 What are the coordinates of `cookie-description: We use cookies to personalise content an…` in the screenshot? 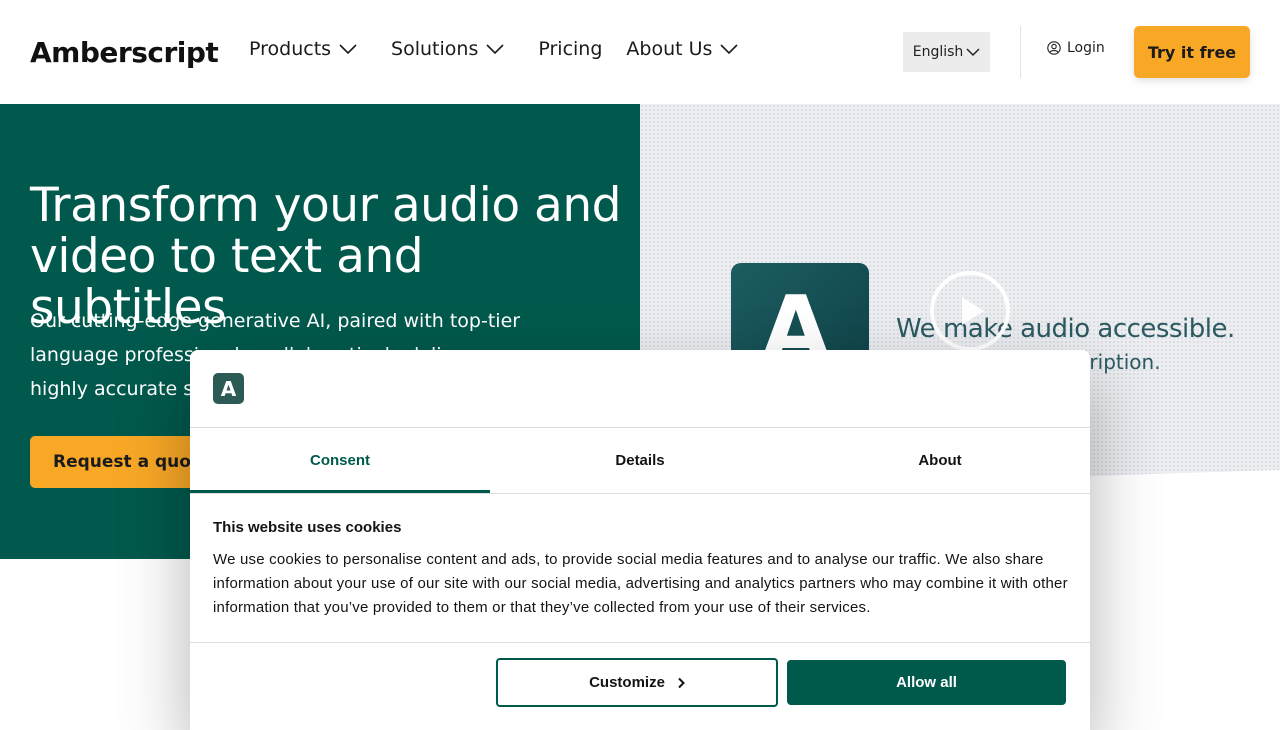 It's located at (640, 583).